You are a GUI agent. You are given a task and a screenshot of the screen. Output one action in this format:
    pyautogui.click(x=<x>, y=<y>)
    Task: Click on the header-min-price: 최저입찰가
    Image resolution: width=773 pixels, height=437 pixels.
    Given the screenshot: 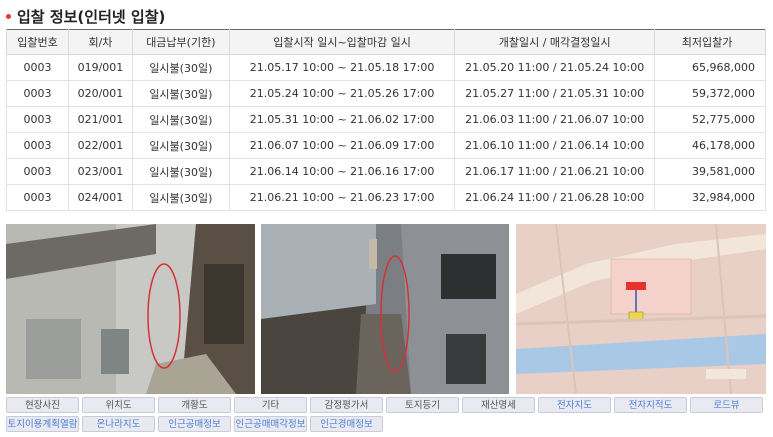 What is the action you would take?
    pyautogui.click(x=710, y=42)
    